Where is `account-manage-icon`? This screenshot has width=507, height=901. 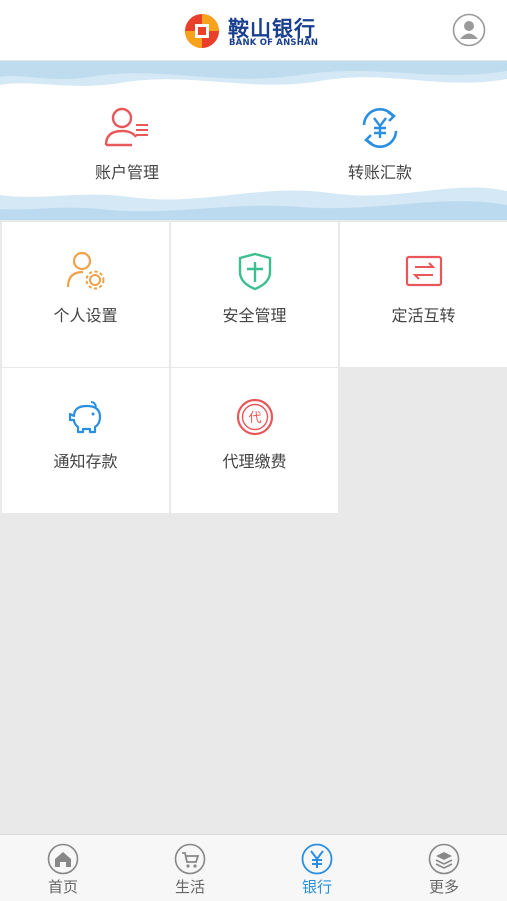 account-manage-icon is located at coordinates (126, 127).